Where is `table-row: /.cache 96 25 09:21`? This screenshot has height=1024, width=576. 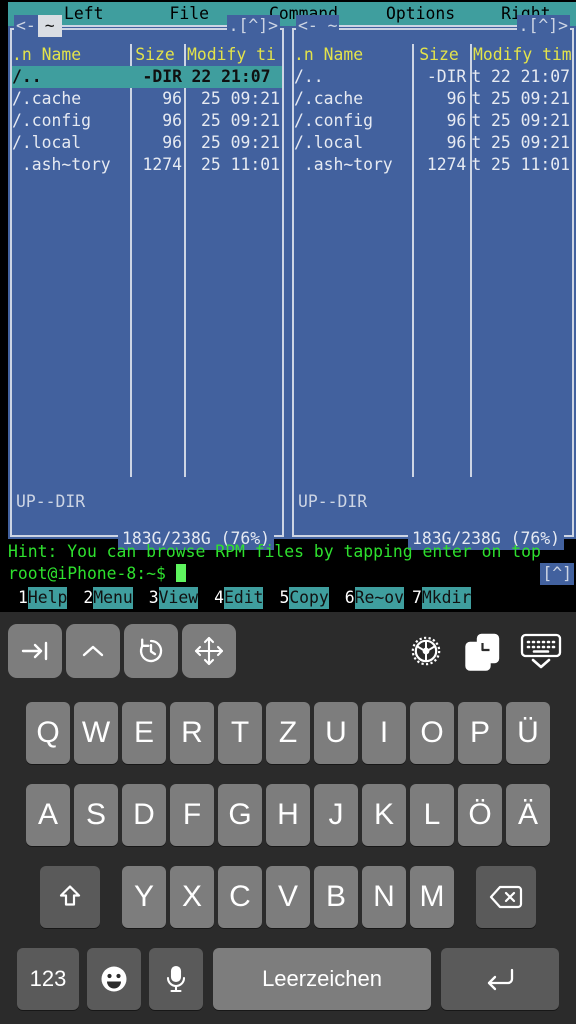
table-row: /.cache 96 25 09:21 is located at coordinates (147, 99).